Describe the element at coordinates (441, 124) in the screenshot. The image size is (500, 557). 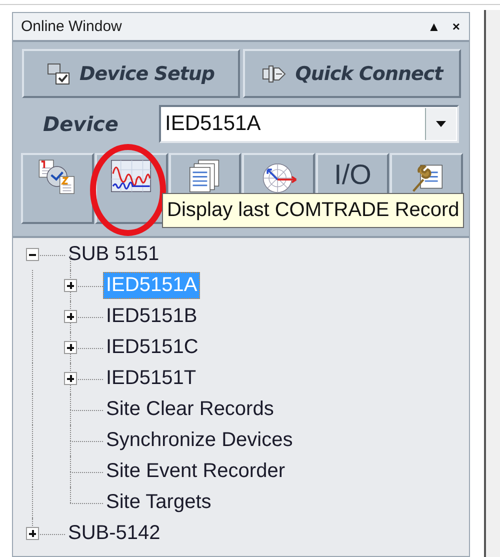
I see `dropdown-arrow-icon` at that location.